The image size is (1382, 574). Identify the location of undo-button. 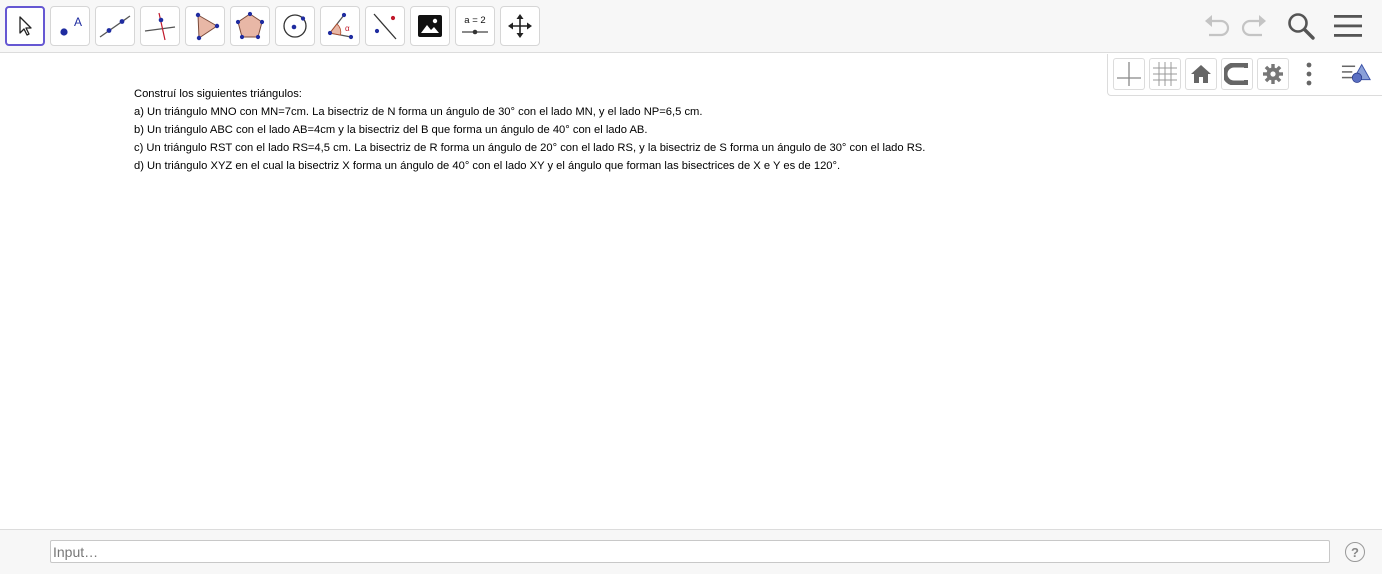
(1217, 26).